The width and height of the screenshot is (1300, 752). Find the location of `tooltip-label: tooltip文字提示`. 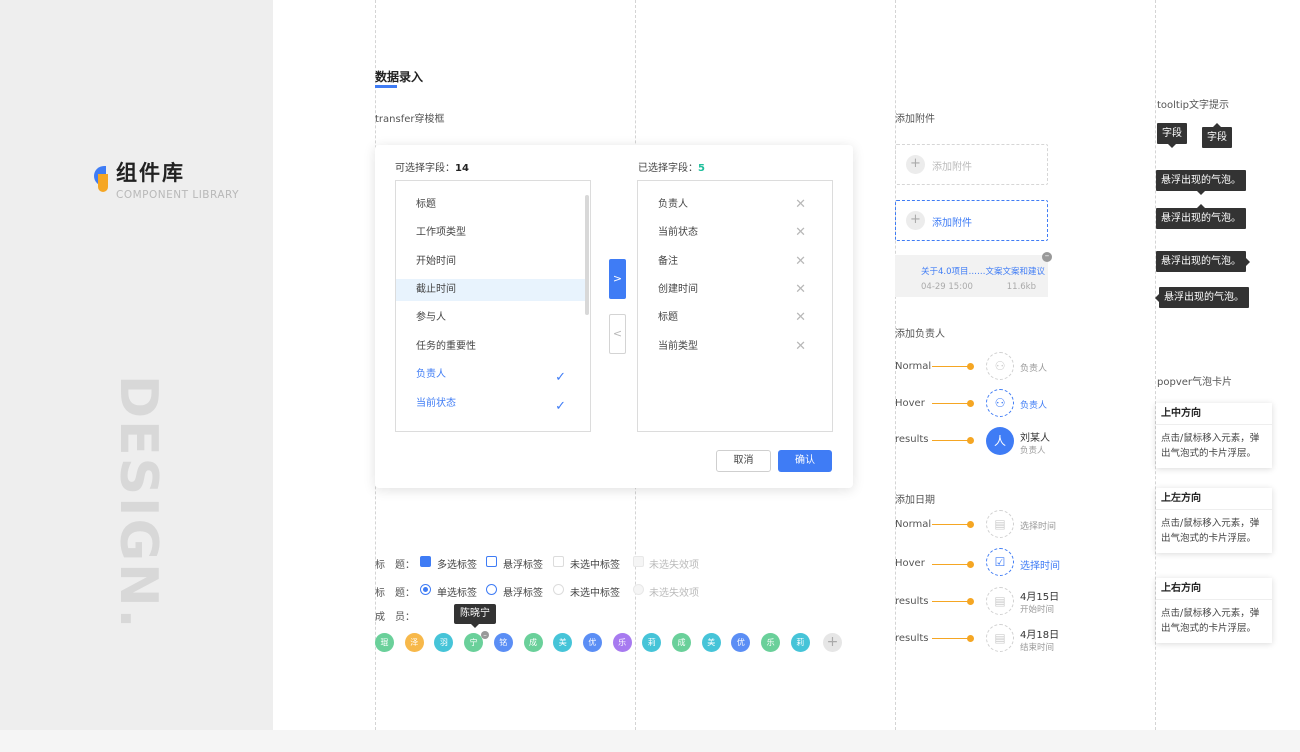

tooltip-label: tooltip文字提示 is located at coordinates (1193, 105).